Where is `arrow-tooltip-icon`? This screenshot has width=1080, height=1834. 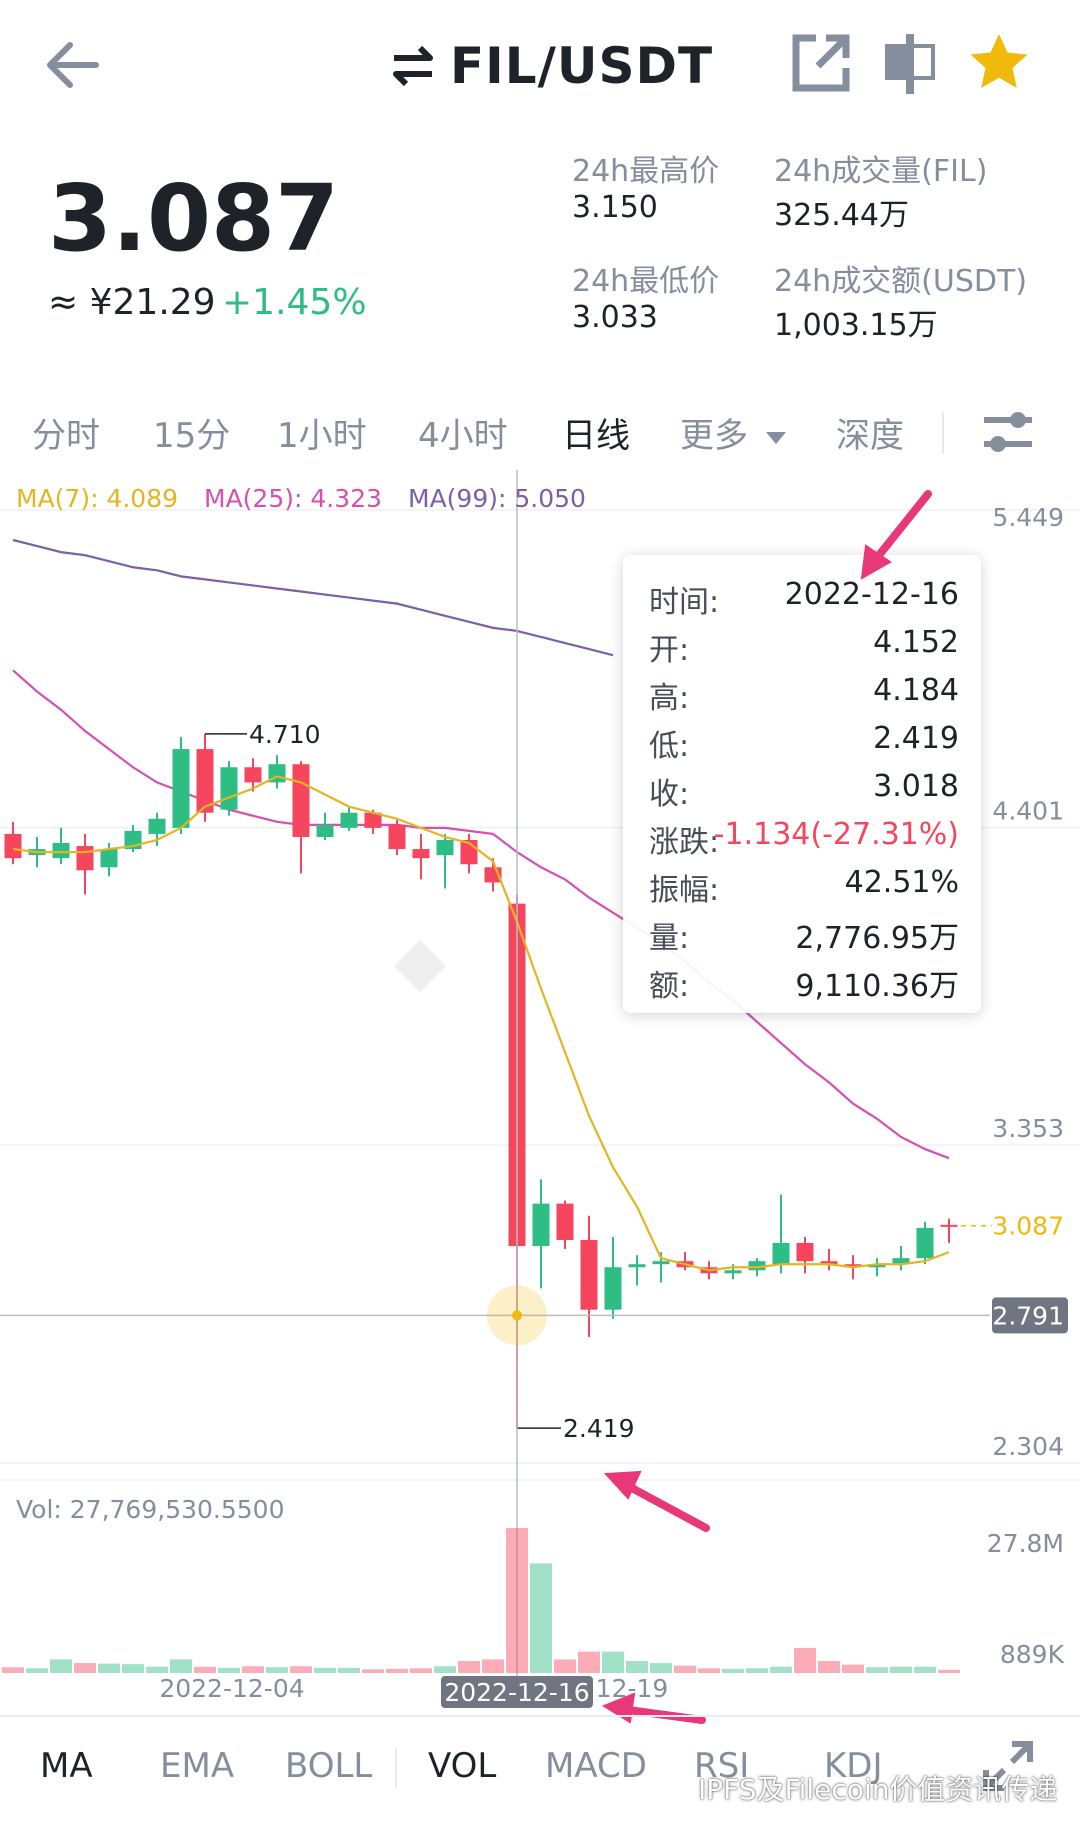
arrow-tooltip-icon is located at coordinates (896, 535).